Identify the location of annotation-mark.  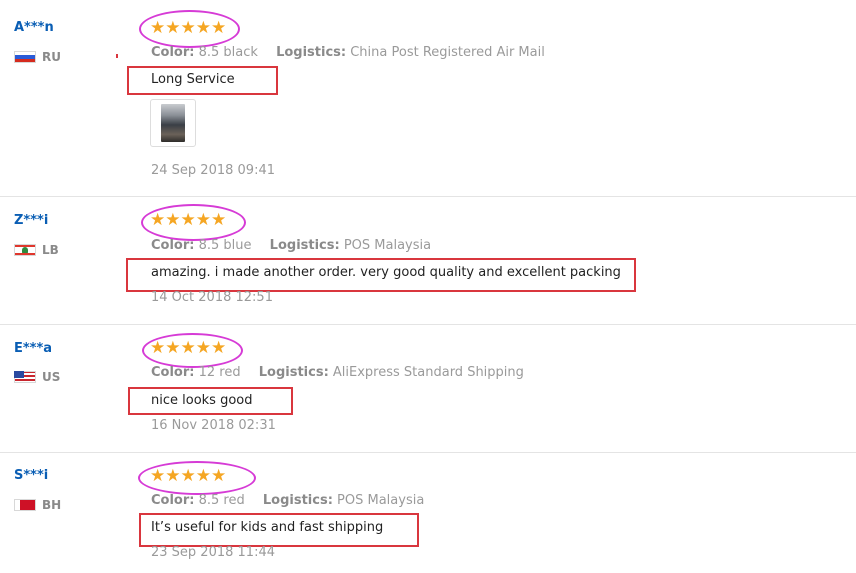
(117, 56).